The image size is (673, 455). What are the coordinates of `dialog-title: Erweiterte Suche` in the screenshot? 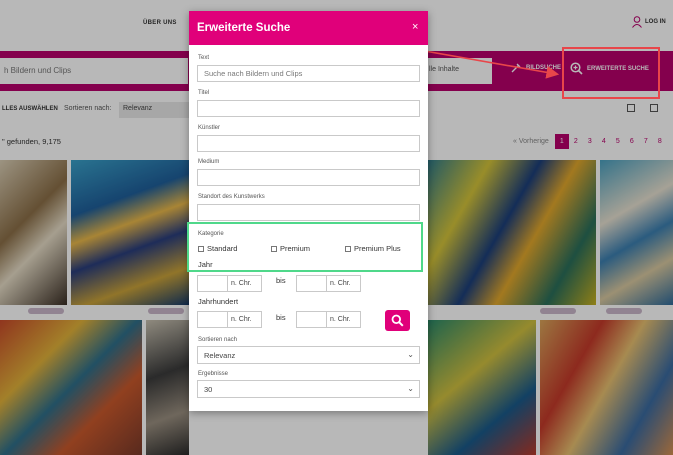 It's located at (244, 28).